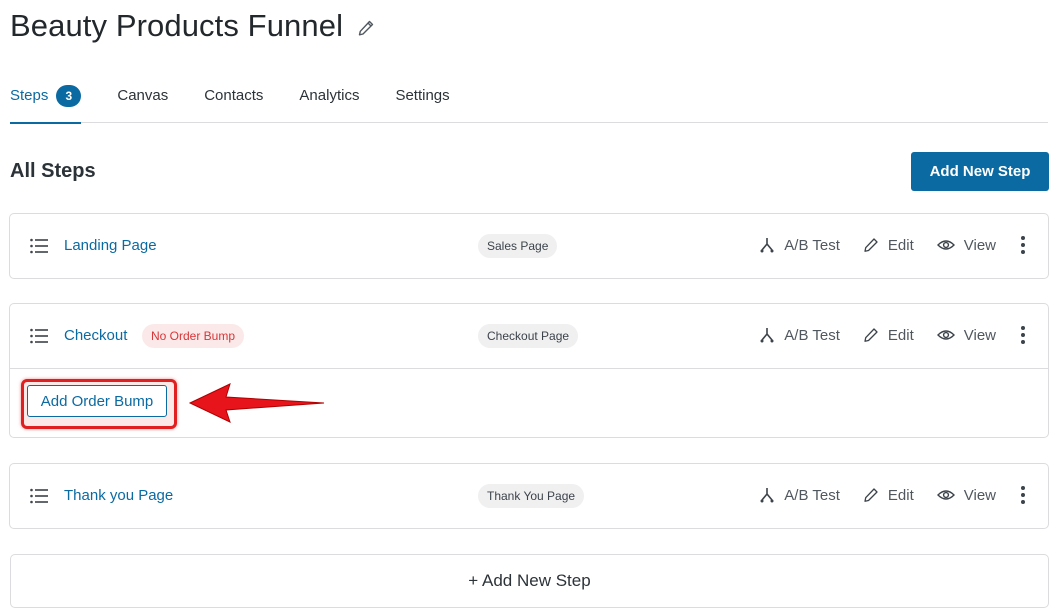  I want to click on step-name-link: Landing Page, so click(110, 245).